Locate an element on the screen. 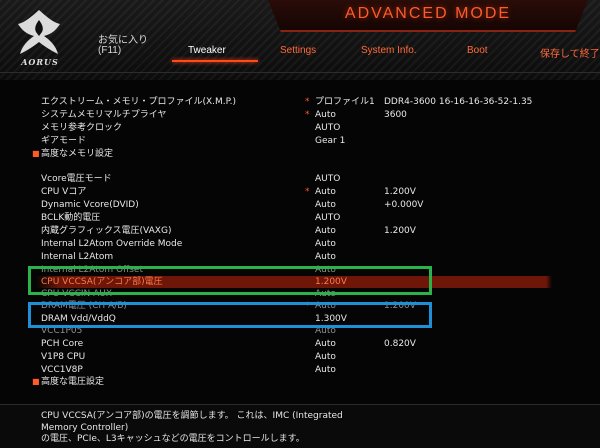  submenu-advanced-memory: ■ 高度なメモリ設定 is located at coordinates (300, 154).